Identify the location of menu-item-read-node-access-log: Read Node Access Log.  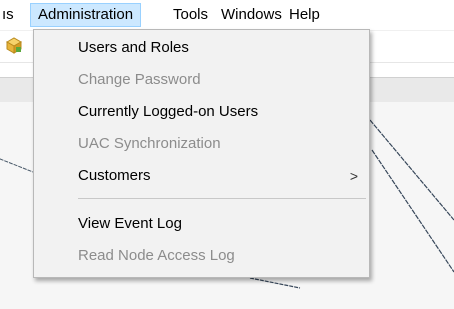
(201, 256).